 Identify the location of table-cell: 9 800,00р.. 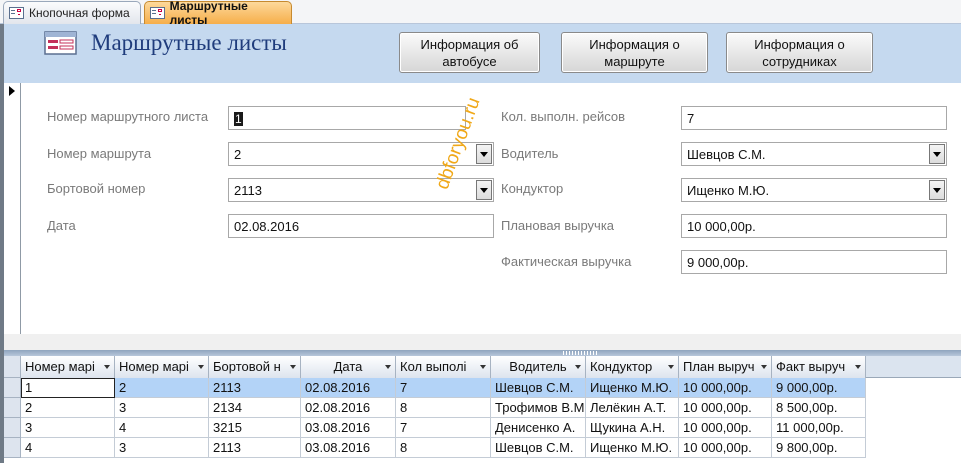
(819, 448).